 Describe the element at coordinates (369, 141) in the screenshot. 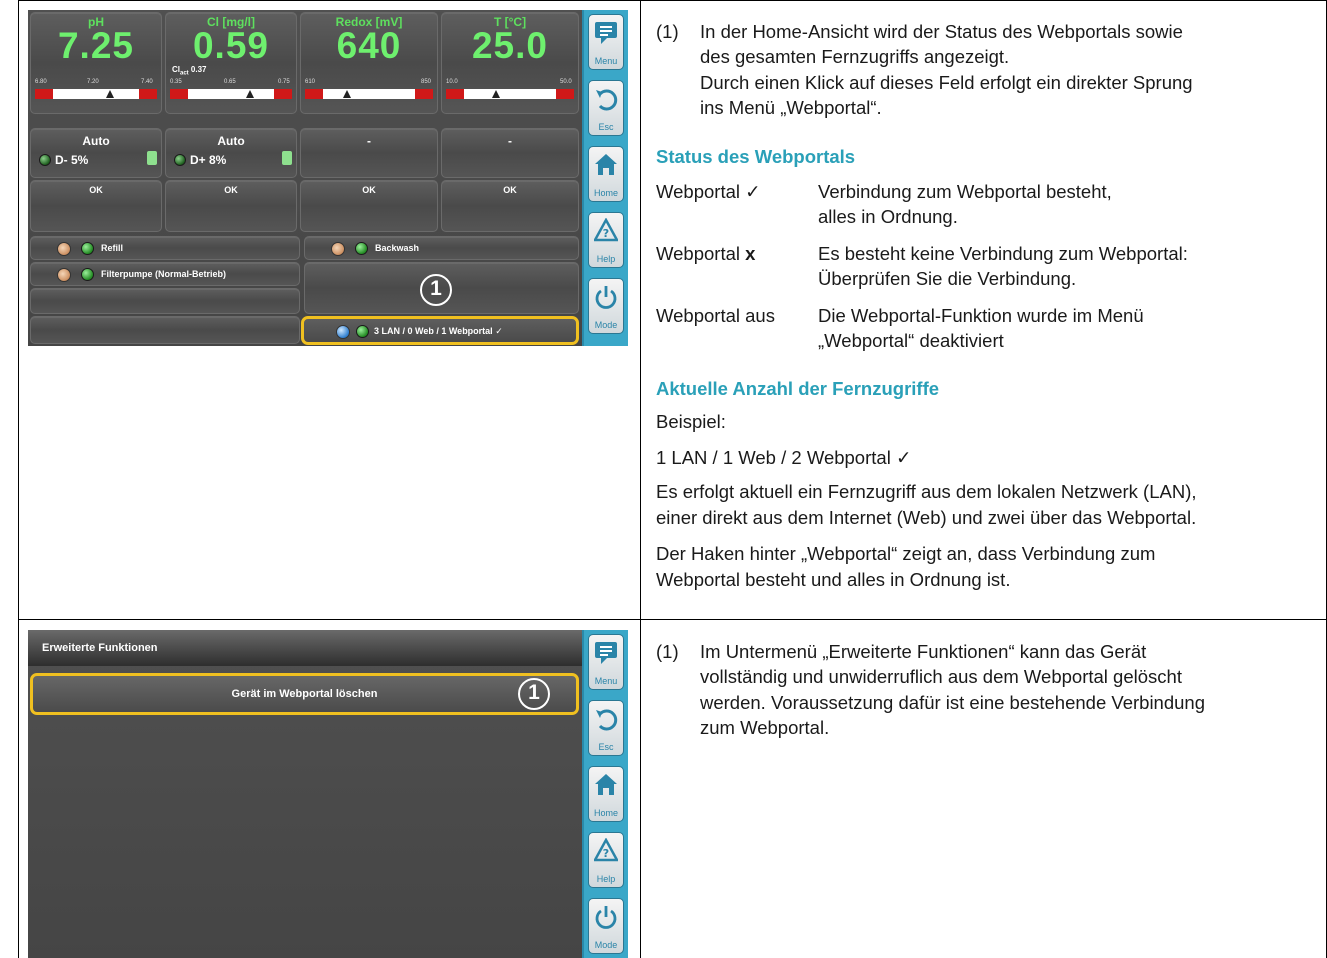

I see `redox-mode: -` at that location.